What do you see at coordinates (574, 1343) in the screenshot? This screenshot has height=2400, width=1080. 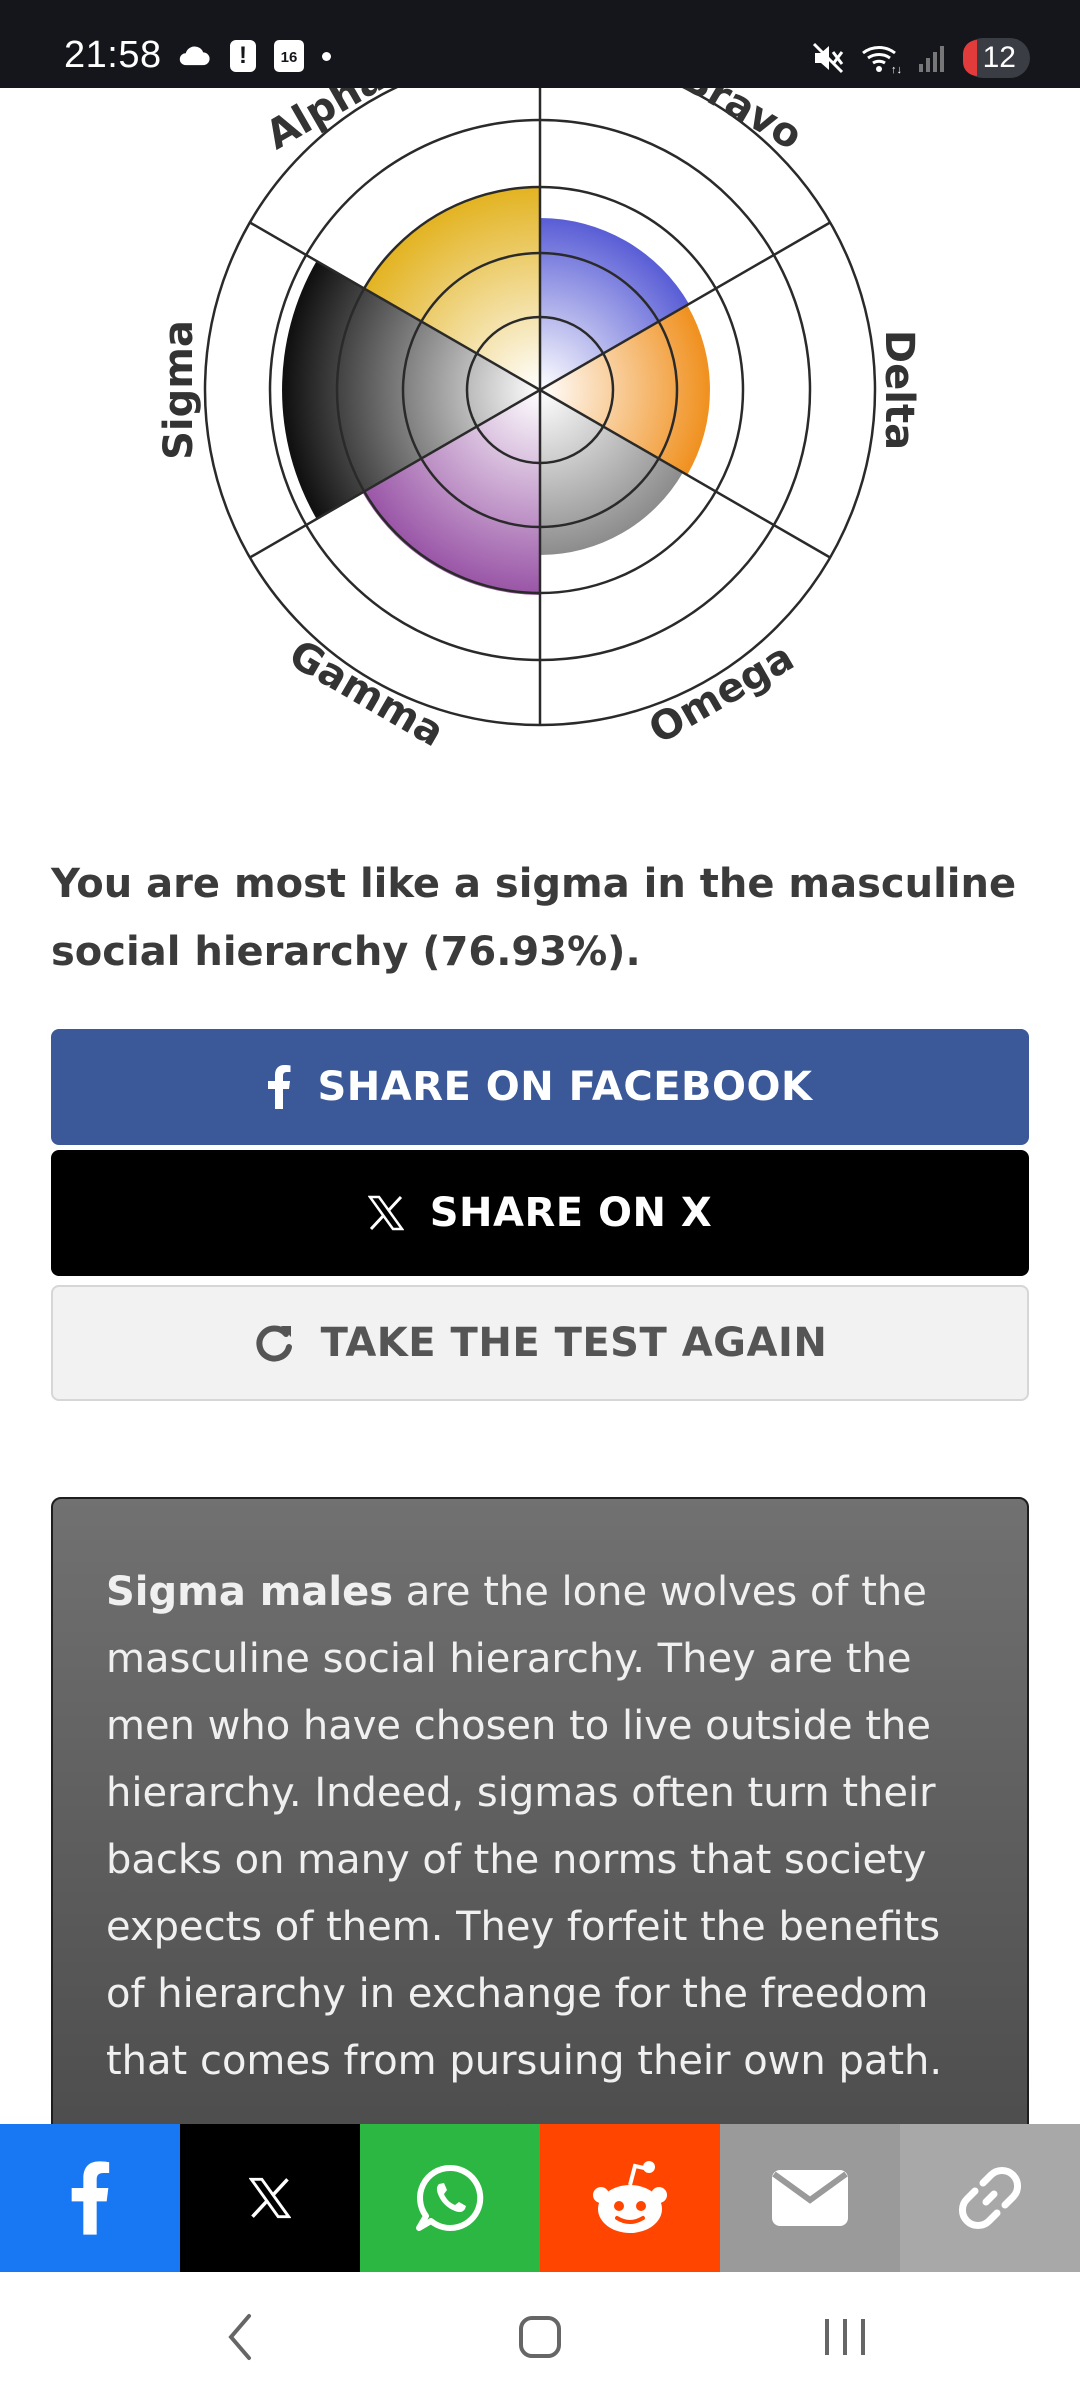 I see `take-test-again-label: TAKE THE TEST AGAIN` at bounding box center [574, 1343].